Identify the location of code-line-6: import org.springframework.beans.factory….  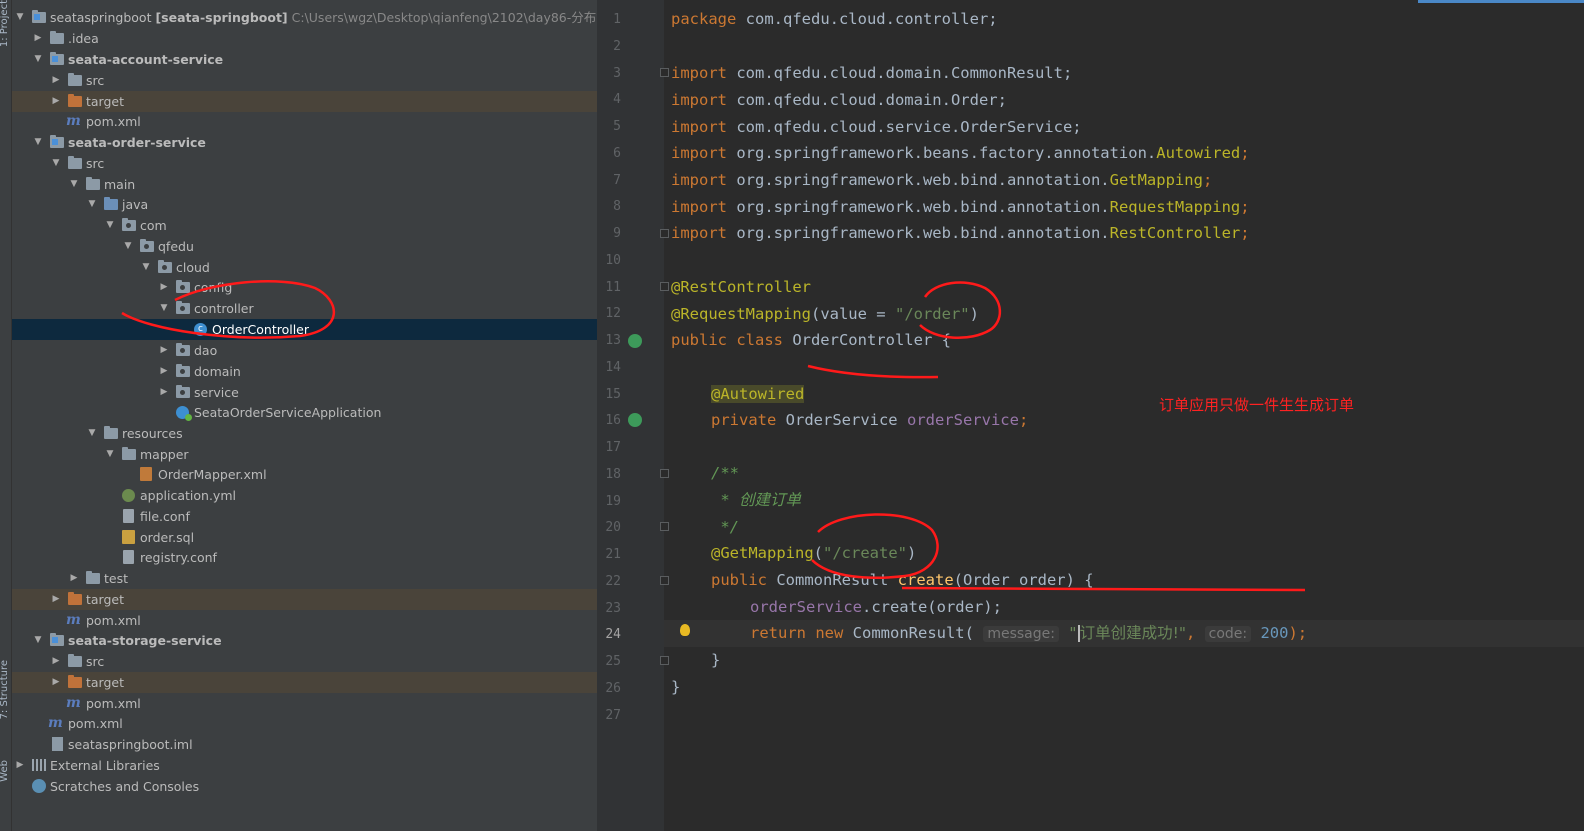
(960, 153).